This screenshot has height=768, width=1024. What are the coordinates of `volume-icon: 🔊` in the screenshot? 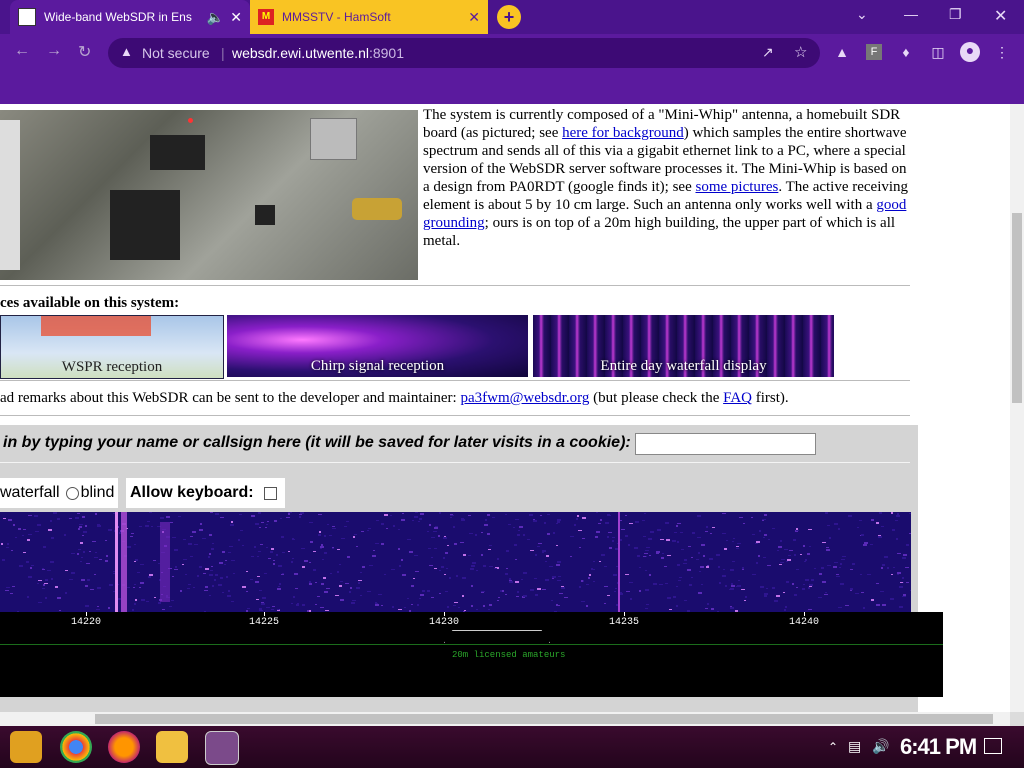 It's located at (880, 746).